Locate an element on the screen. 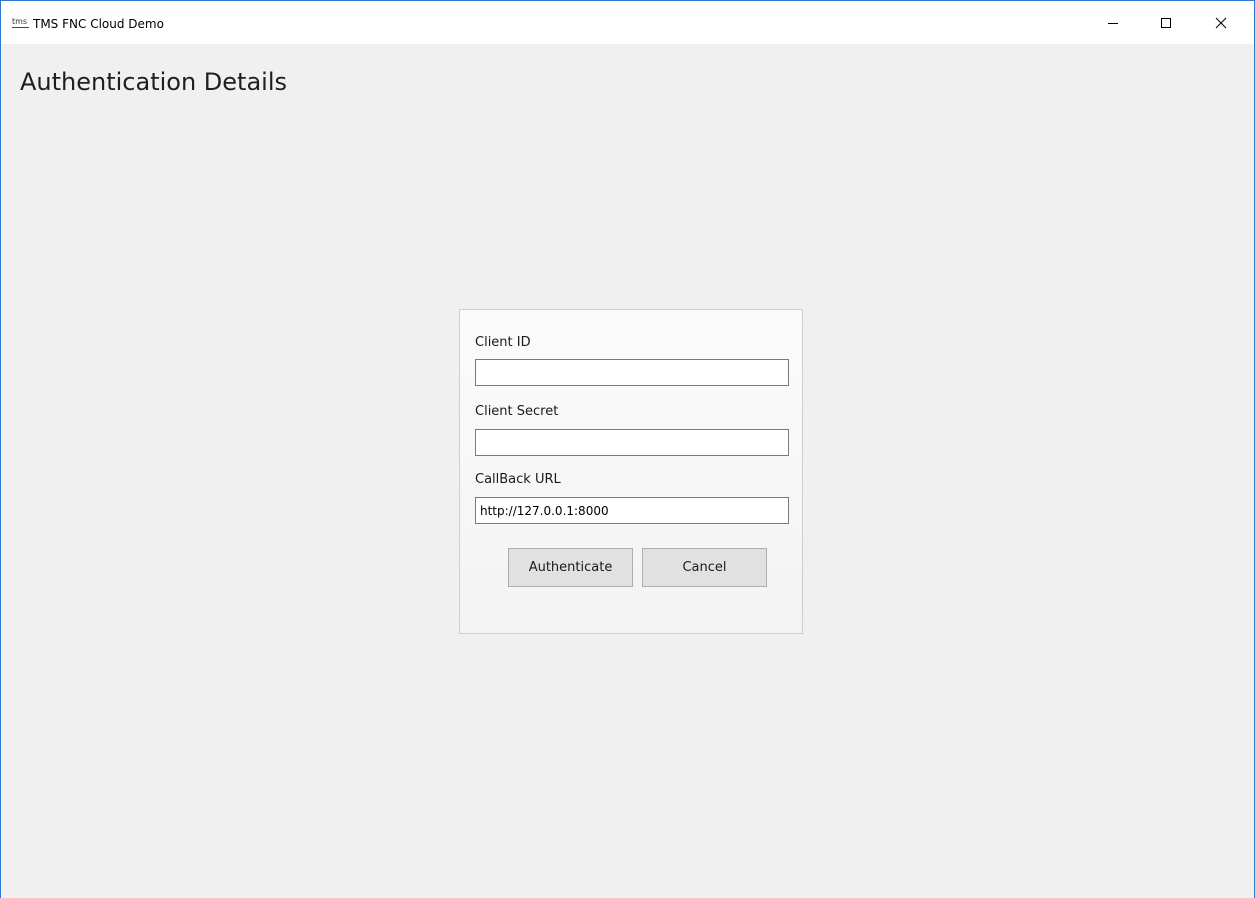  client-secret-label: Client Secret is located at coordinates (517, 411).